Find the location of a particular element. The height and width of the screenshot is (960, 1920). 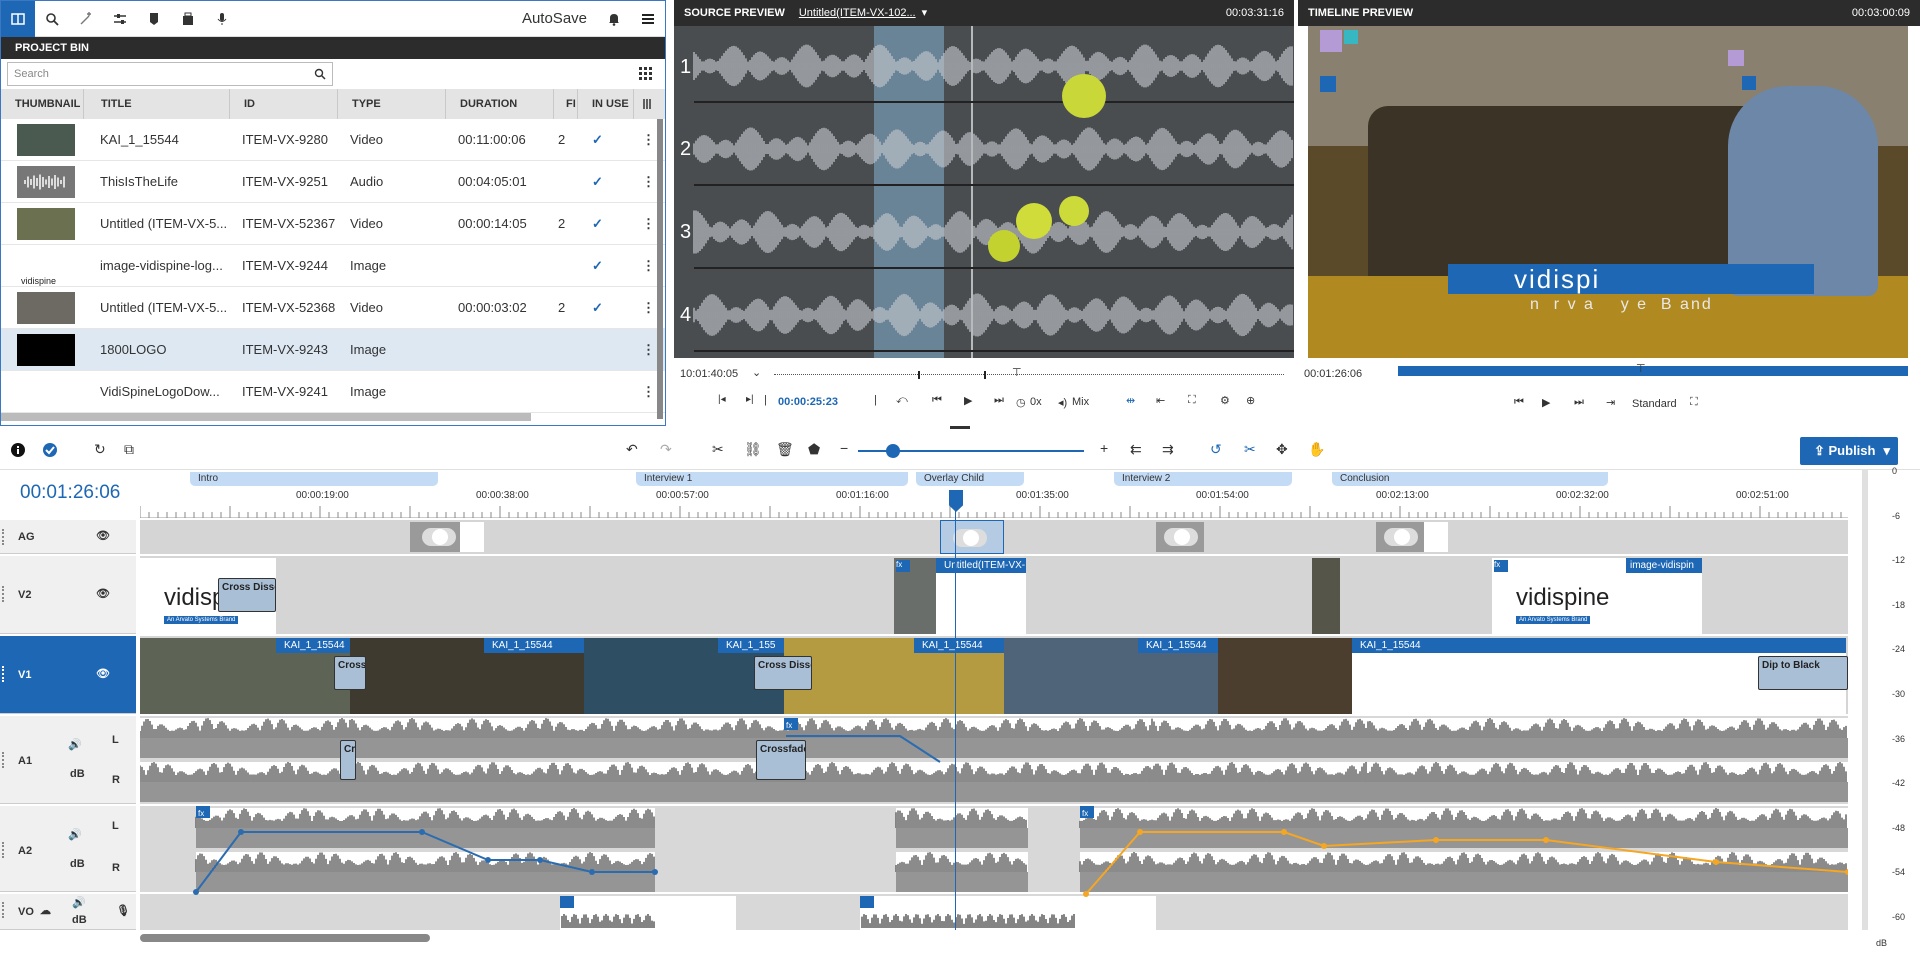

marker-interview-1: Interview 1 is located at coordinates (772, 479).